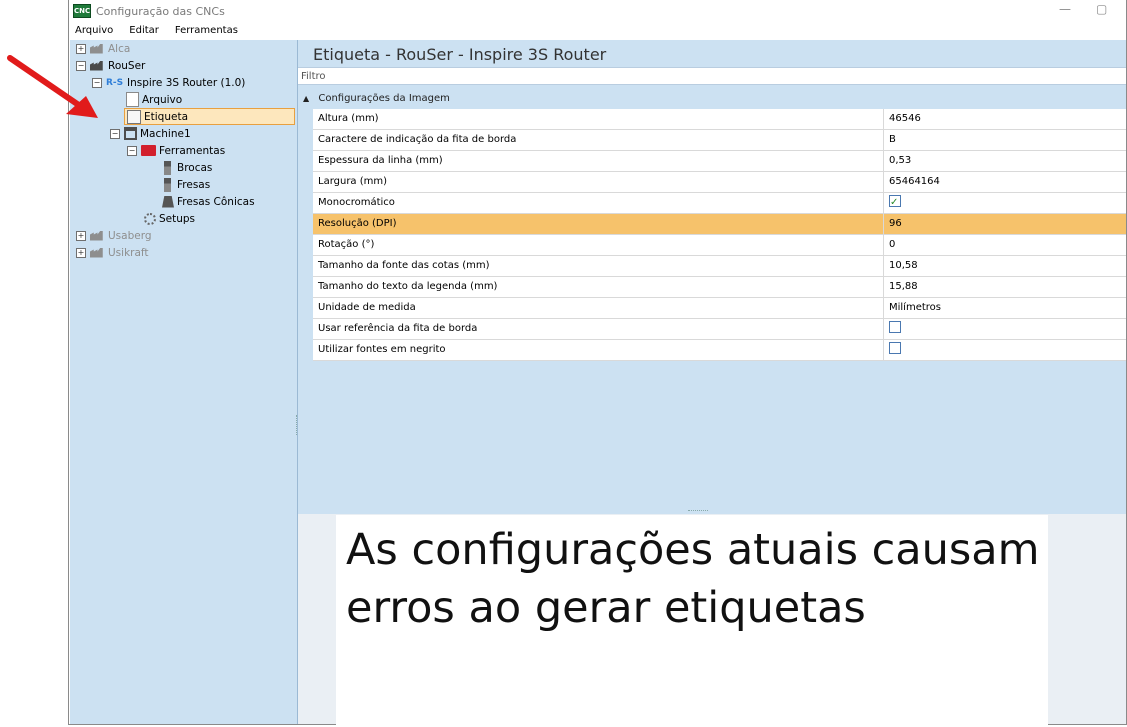 The height and width of the screenshot is (727, 1127). I want to click on cnc-app-icon: CNC, so click(82, 11).